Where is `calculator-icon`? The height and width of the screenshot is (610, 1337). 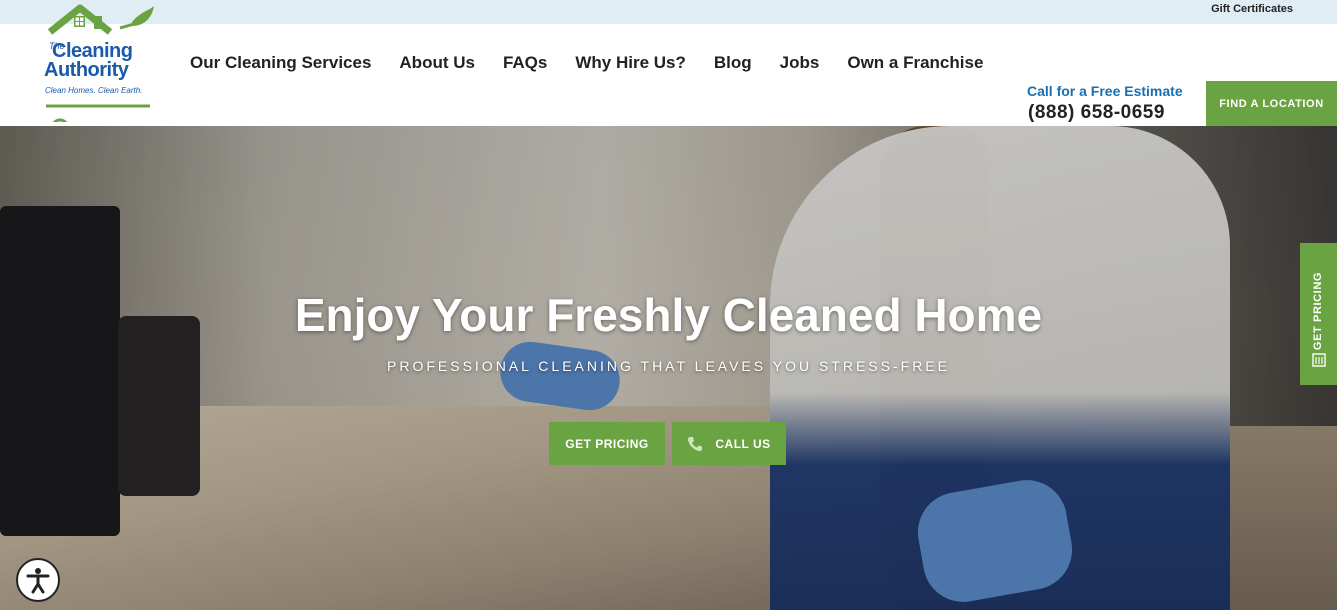
calculator-icon is located at coordinates (1319, 360).